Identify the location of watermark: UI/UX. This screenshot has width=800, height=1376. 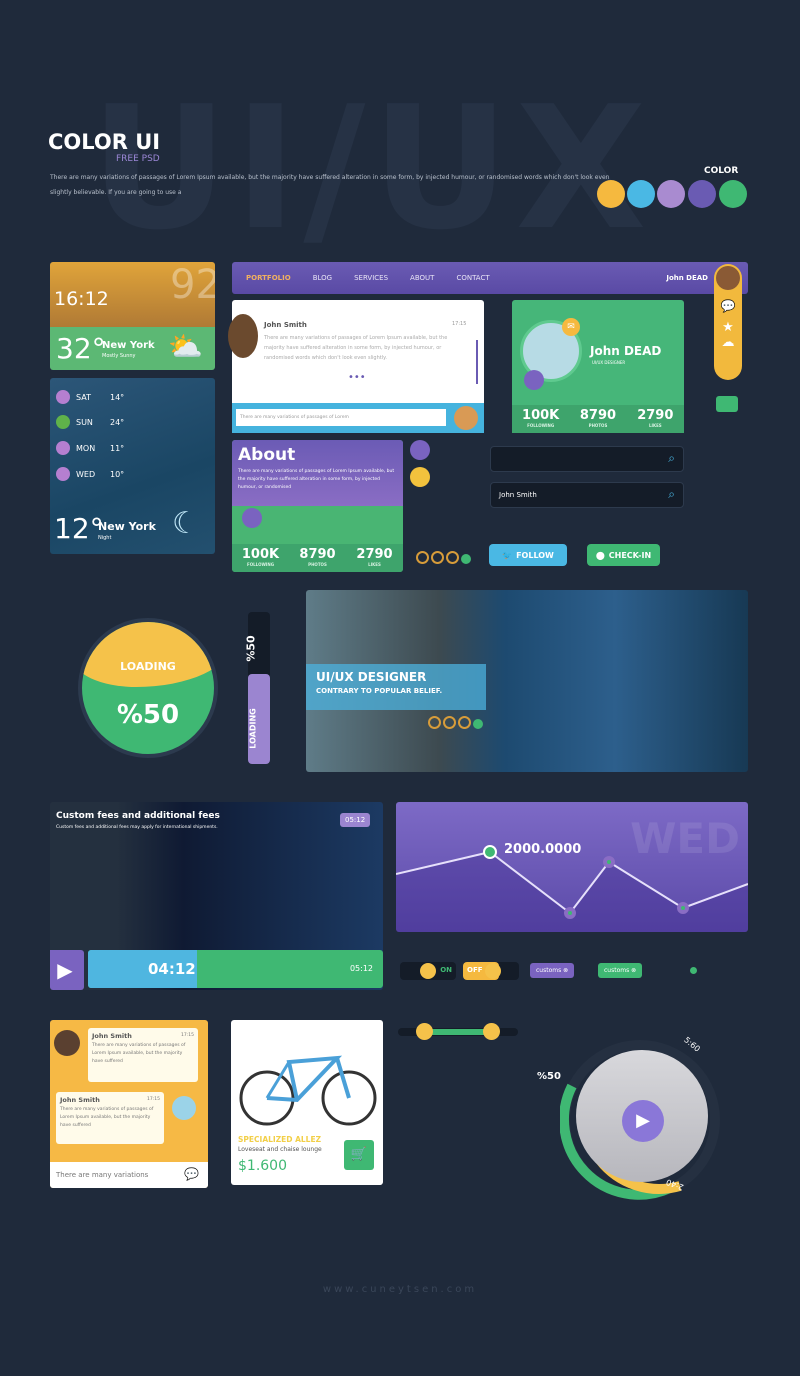
(371, 169).